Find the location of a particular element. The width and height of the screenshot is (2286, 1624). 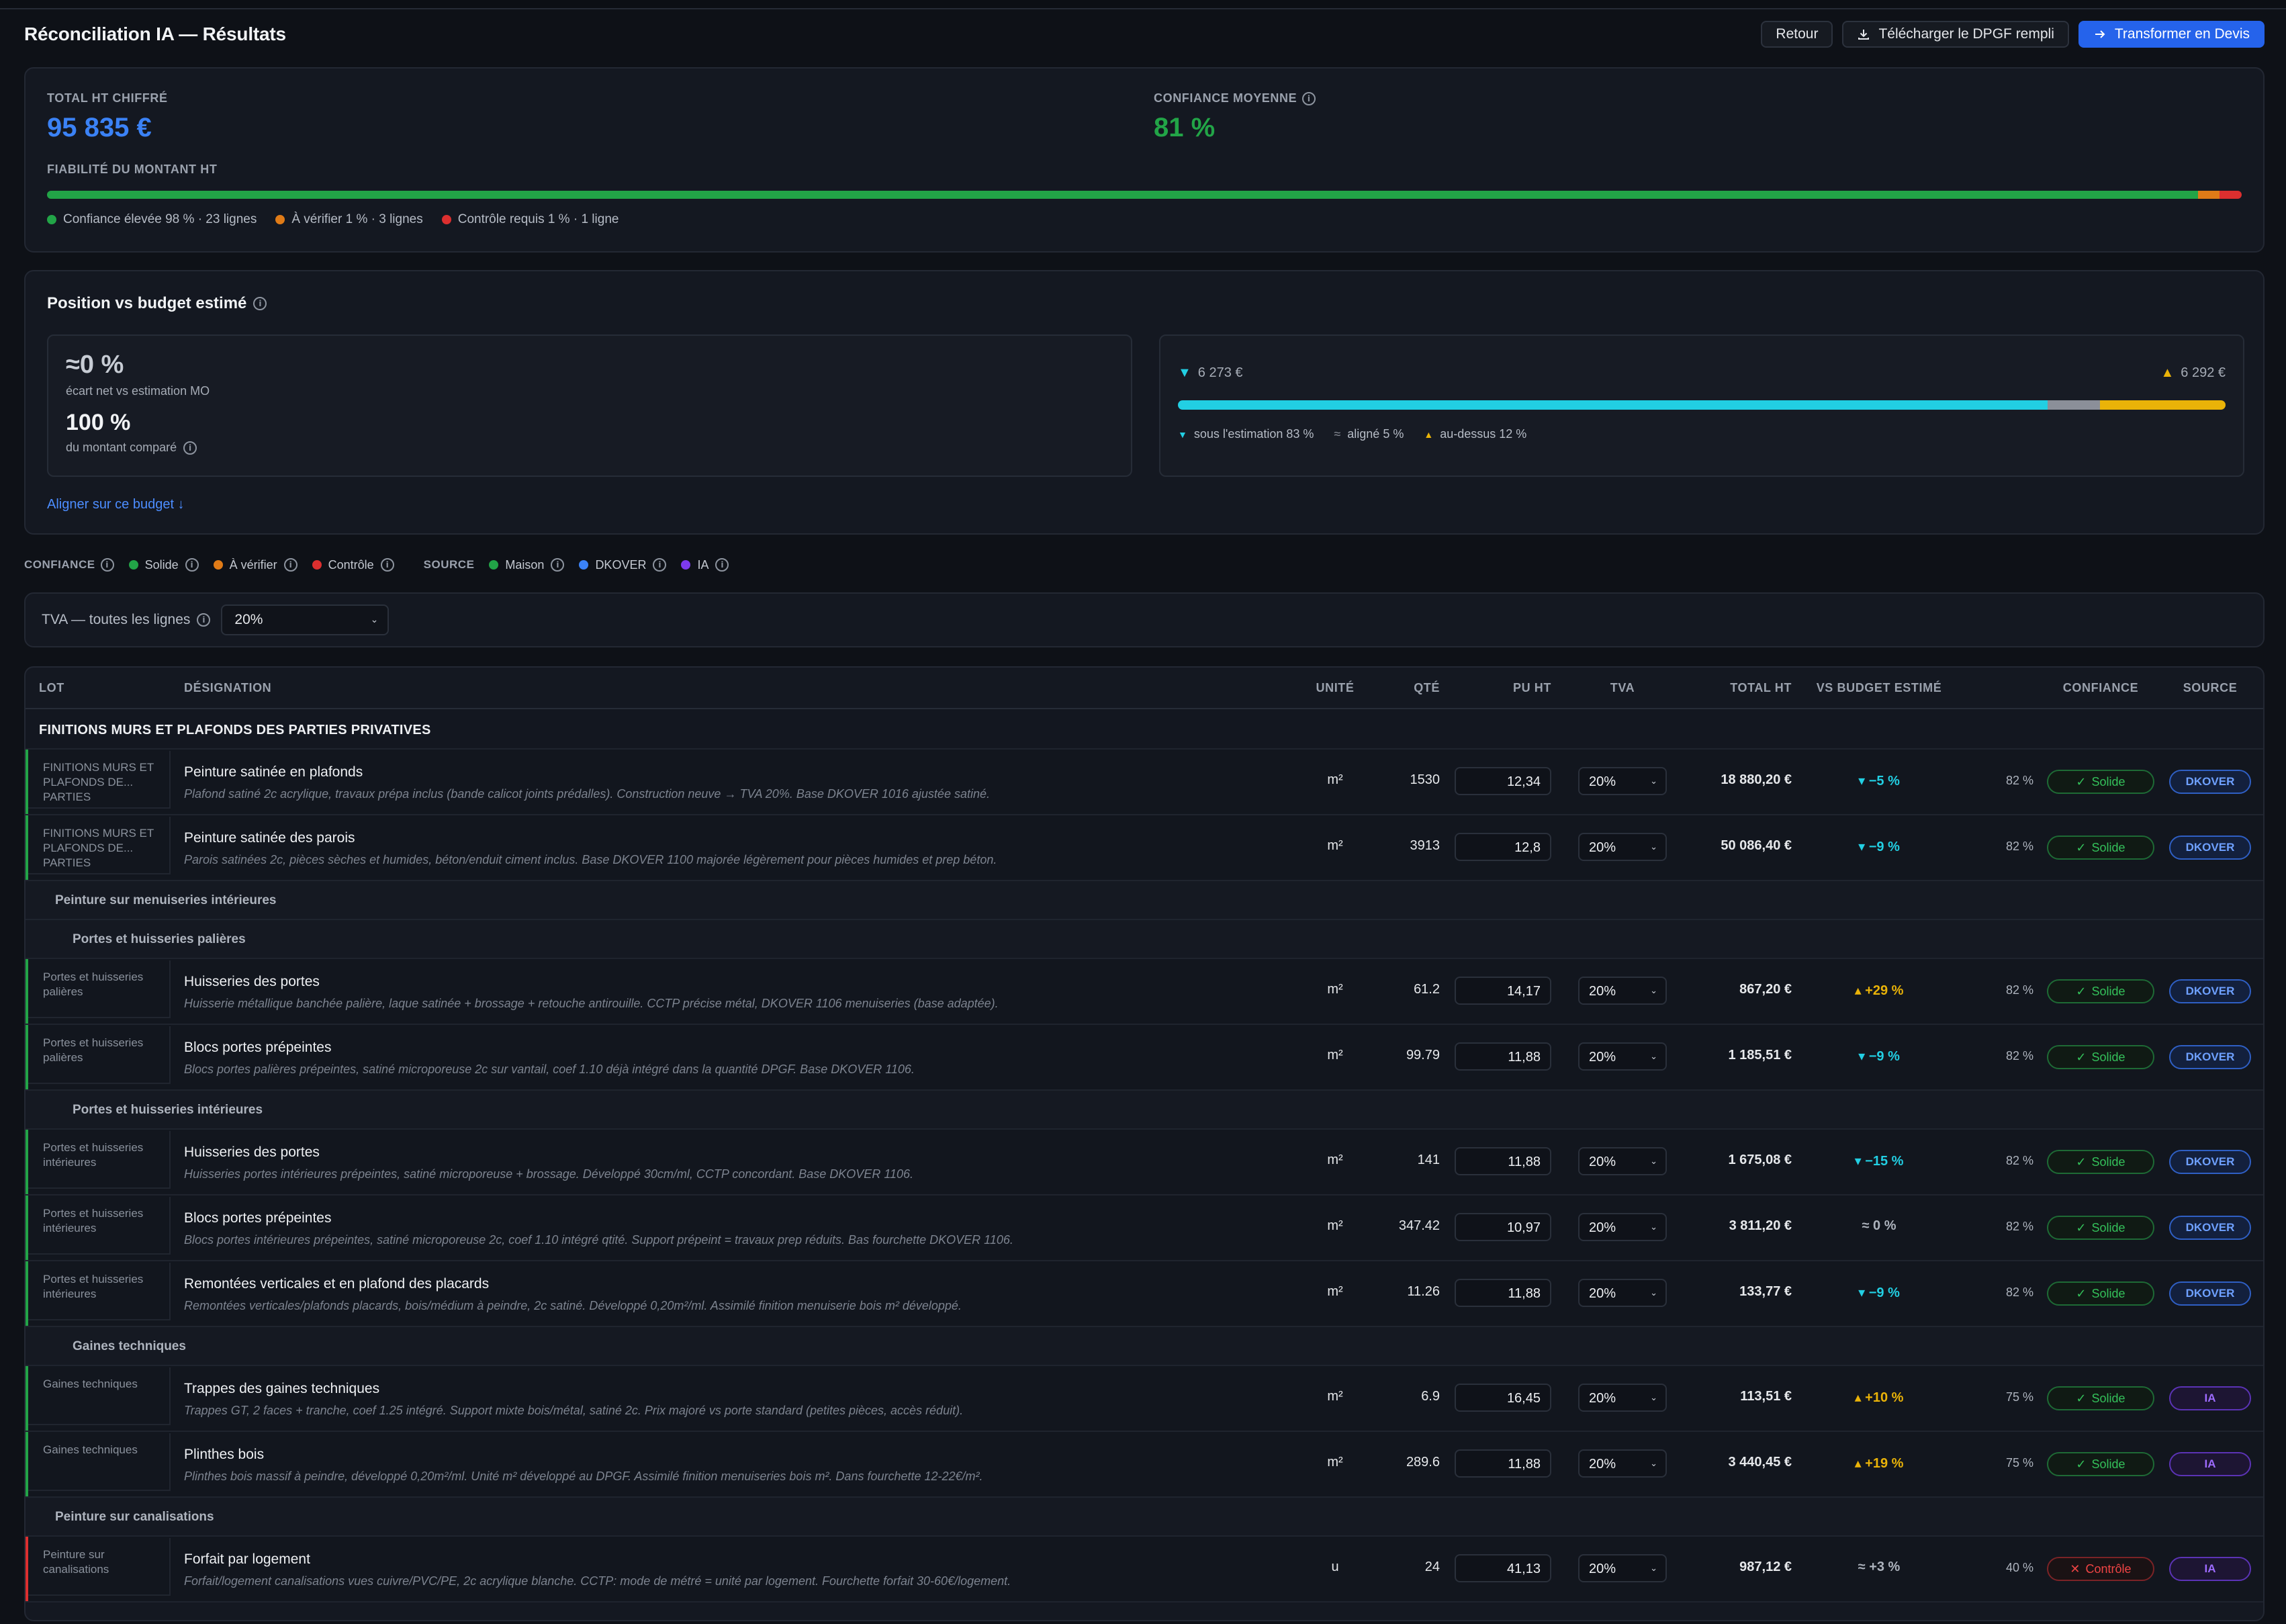

col-designation: DÉSIGNATION is located at coordinates (227, 688).